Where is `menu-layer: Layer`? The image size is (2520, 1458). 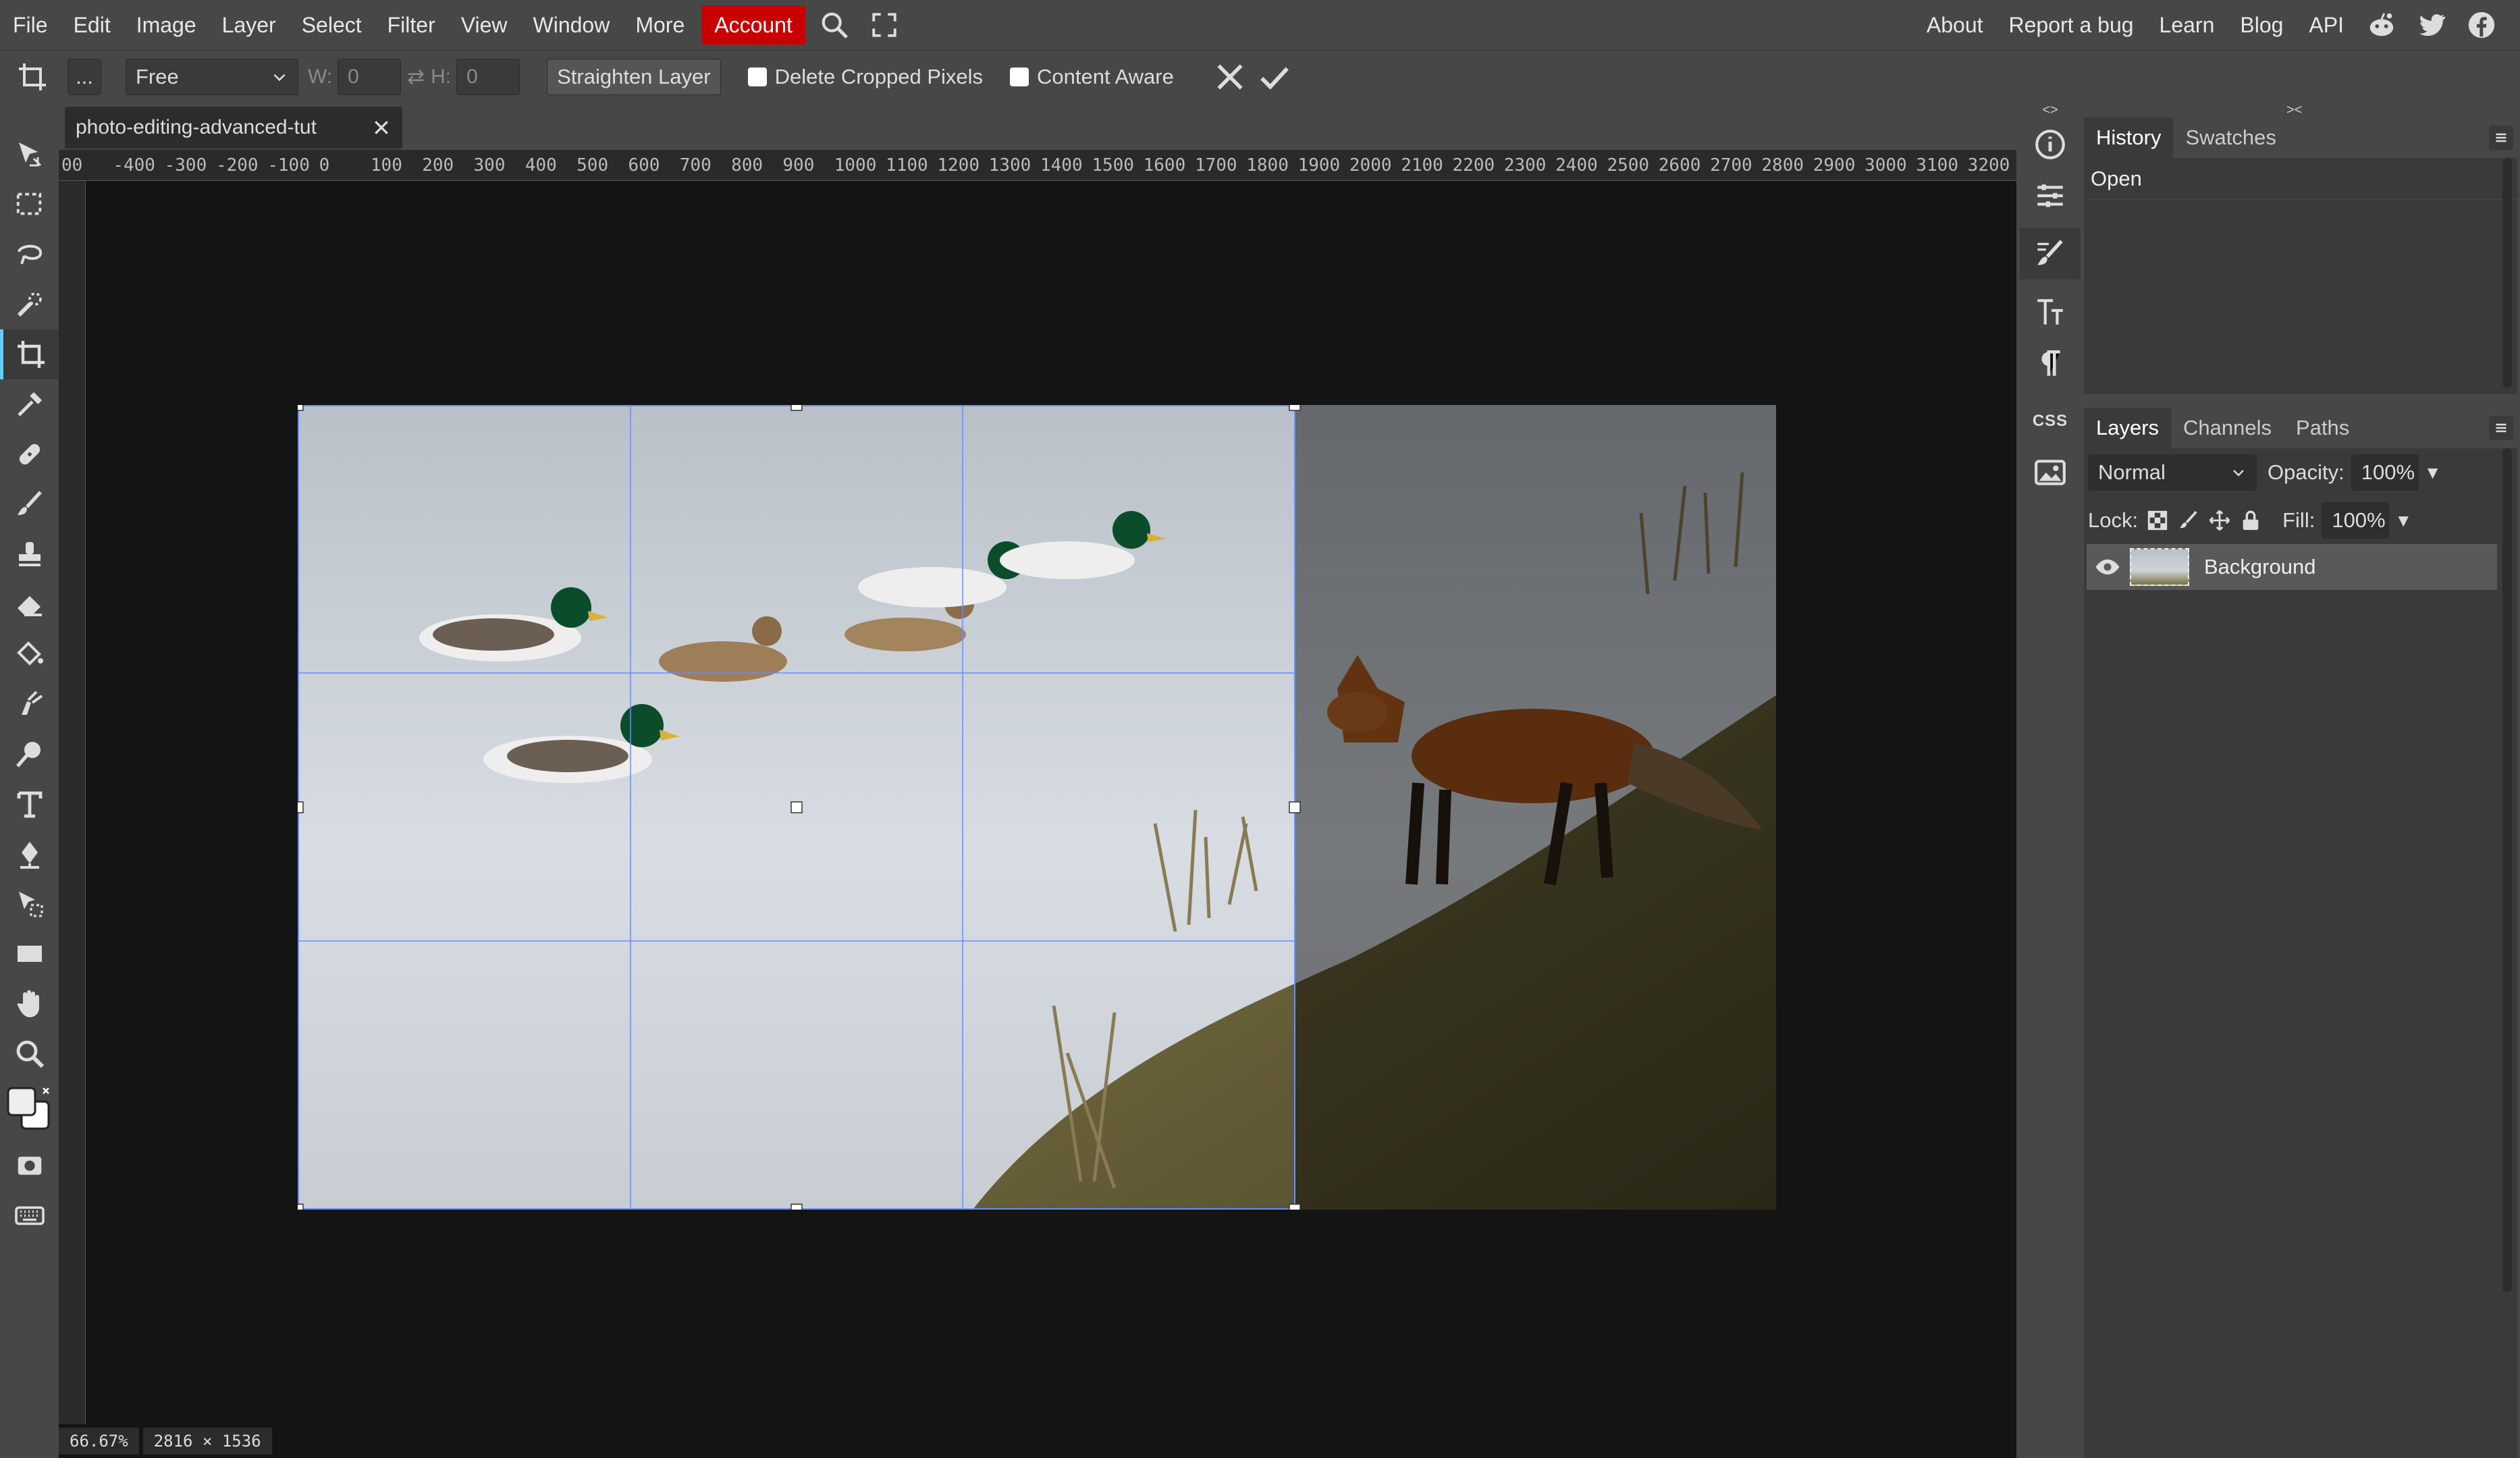
menu-layer: Layer is located at coordinates (249, 25).